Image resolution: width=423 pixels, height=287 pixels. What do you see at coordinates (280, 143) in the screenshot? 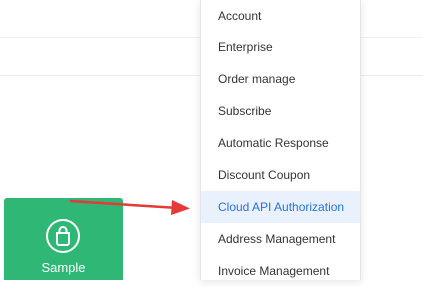
I see `menu-item-automatic-response: Automatic Response` at bounding box center [280, 143].